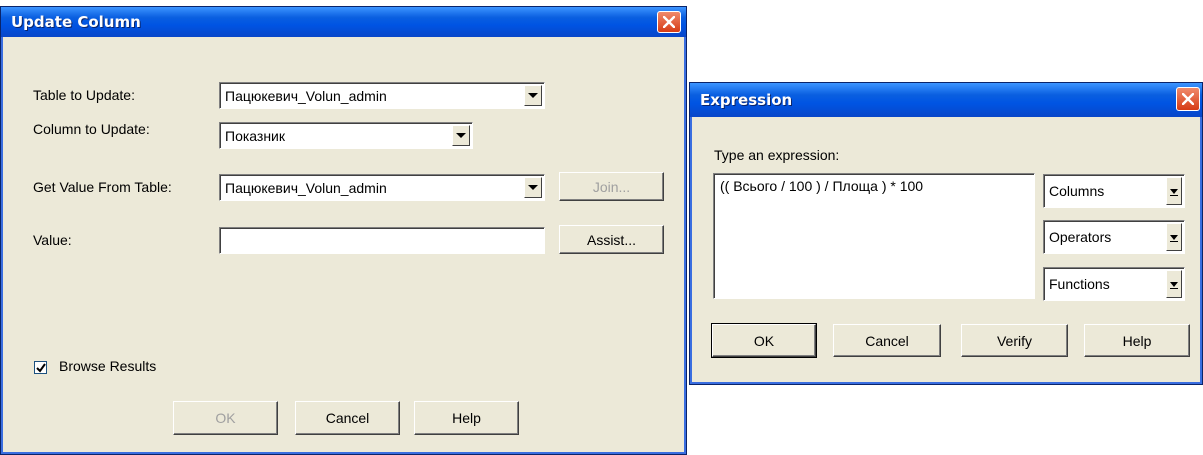  What do you see at coordinates (764, 340) in the screenshot?
I see `expression-ok-button: OK` at bounding box center [764, 340].